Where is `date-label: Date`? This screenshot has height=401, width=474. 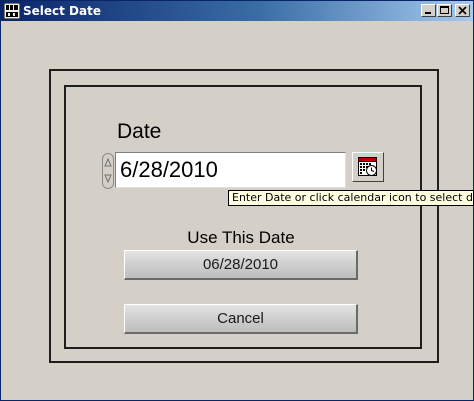
date-label: Date is located at coordinates (139, 131).